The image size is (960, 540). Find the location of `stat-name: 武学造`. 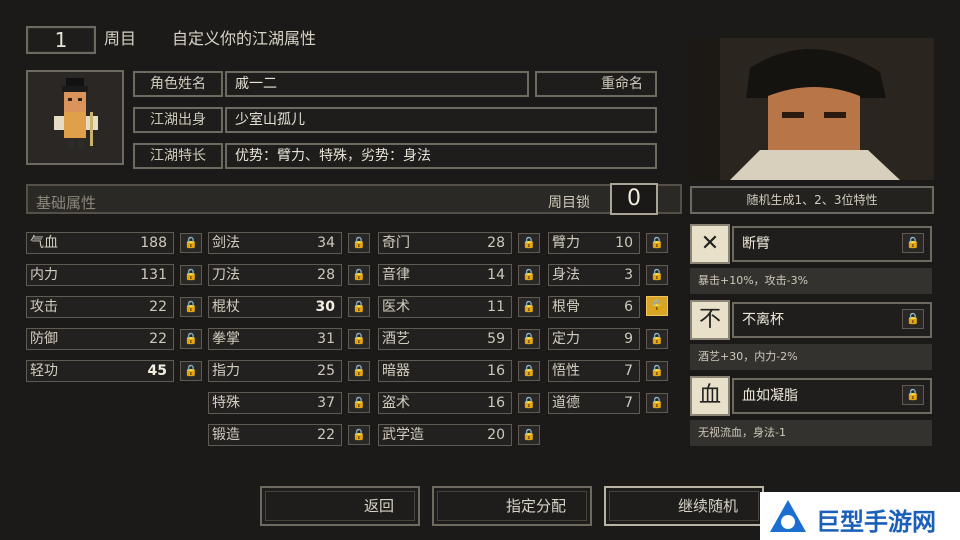

stat-name: 武学造 is located at coordinates (403, 435).